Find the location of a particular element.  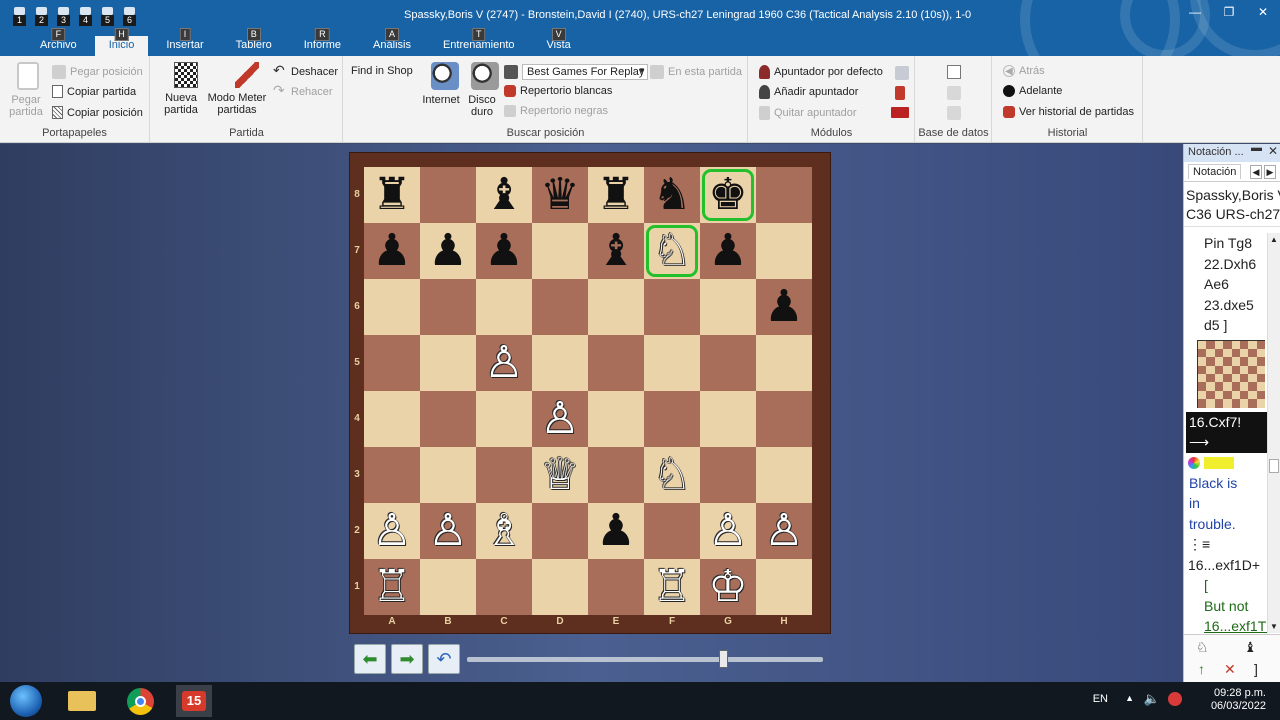

black-pawn-b7: ♟ is located at coordinates (448, 251).